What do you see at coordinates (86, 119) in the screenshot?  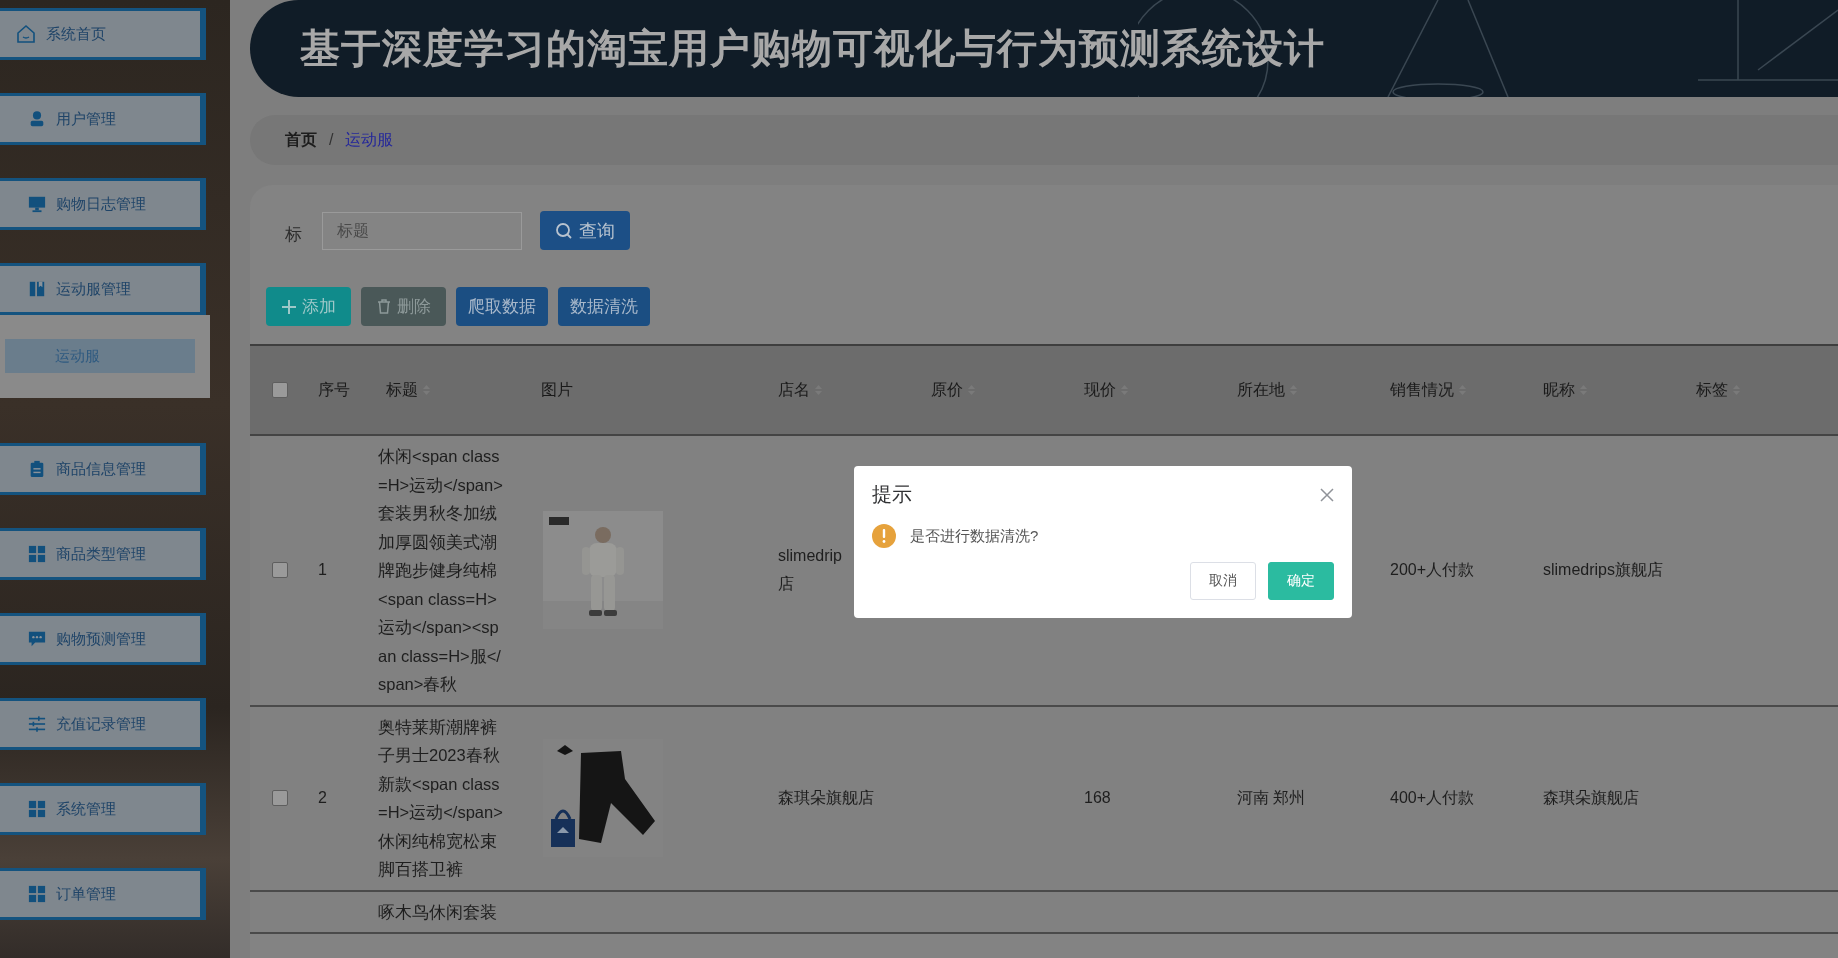 I see `sidebar-item-label: 用户管理` at bounding box center [86, 119].